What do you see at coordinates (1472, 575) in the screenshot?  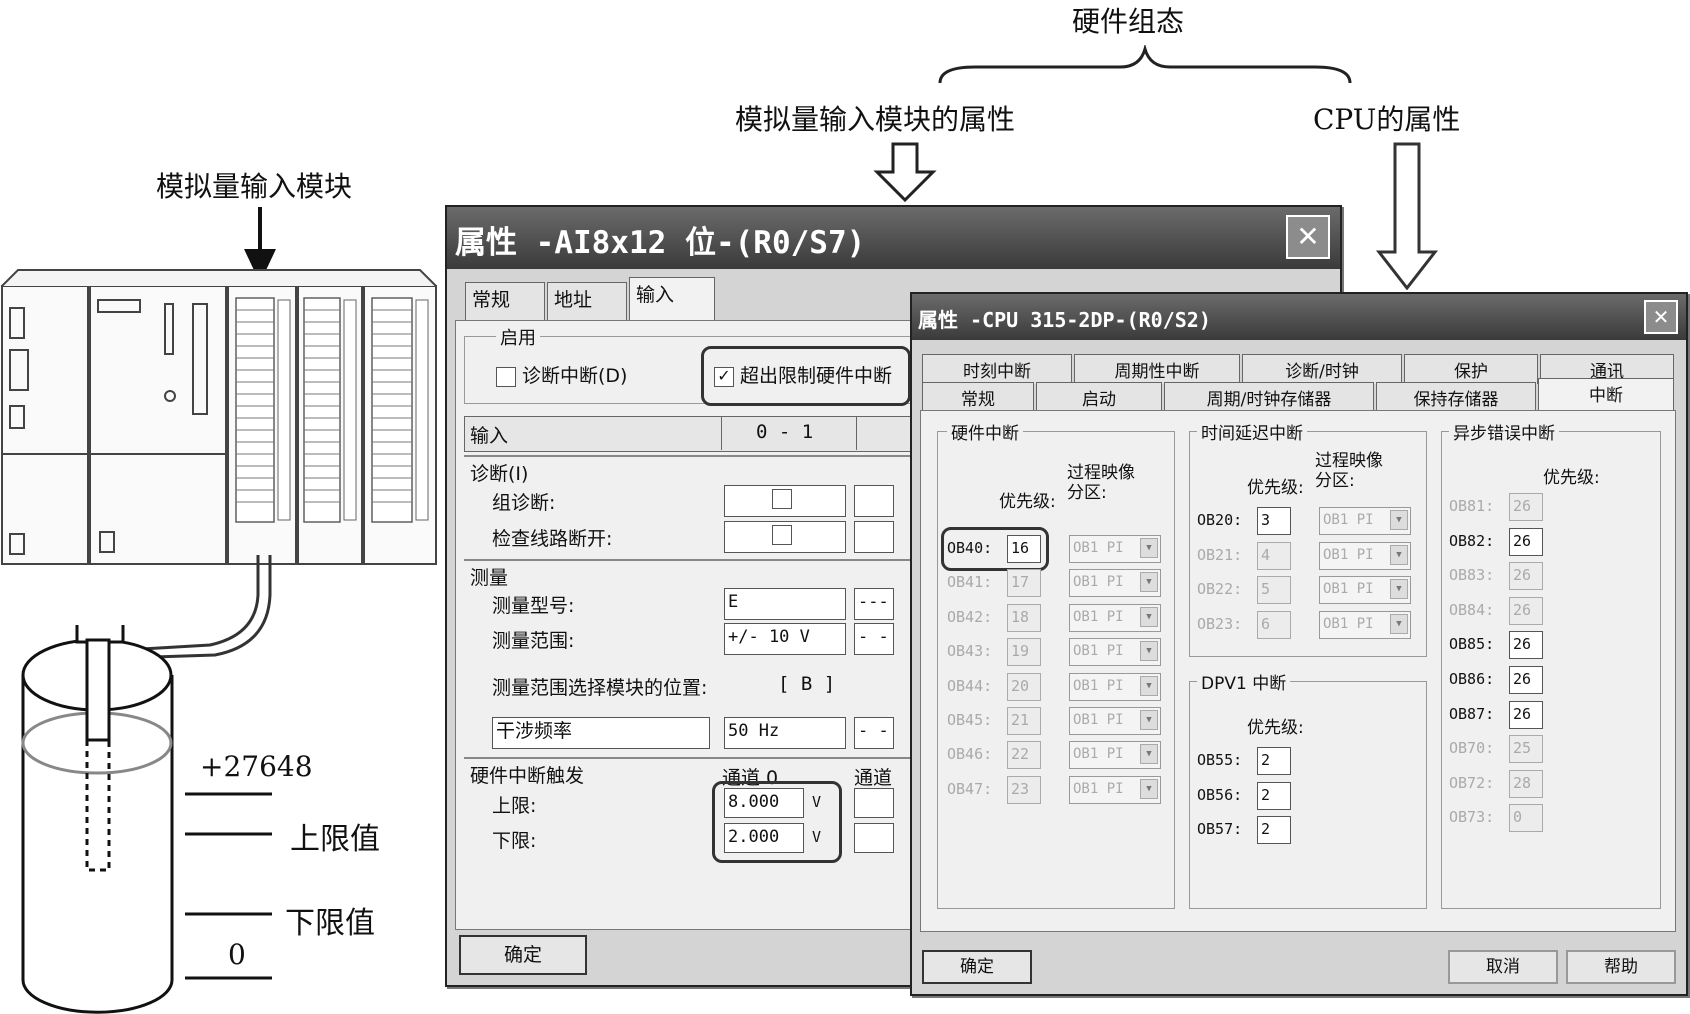 I see `ob-label: OB83:` at bounding box center [1472, 575].